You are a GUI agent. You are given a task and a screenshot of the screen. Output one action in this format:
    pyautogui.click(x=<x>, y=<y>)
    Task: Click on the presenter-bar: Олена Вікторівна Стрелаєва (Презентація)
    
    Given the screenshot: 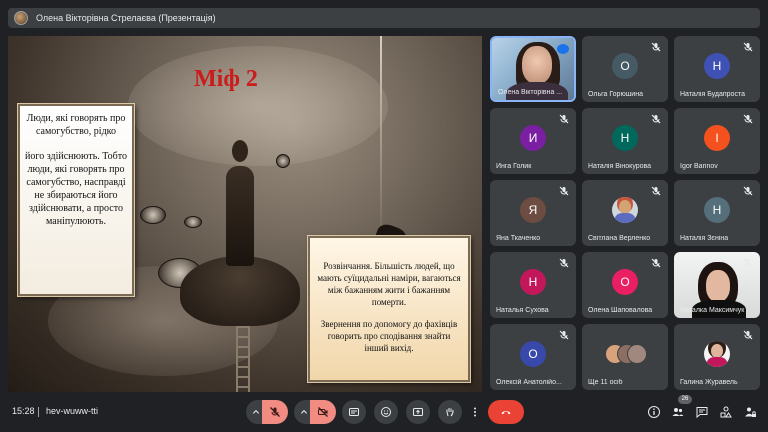 What is the action you would take?
    pyautogui.click(x=384, y=18)
    